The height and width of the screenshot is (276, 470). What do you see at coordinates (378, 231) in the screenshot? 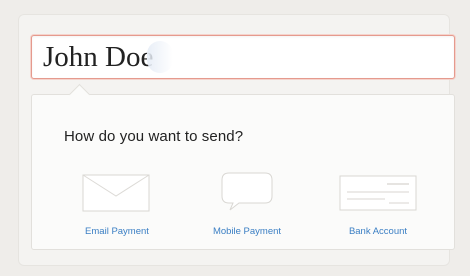
I see `bank-account-label: Bank Account` at bounding box center [378, 231].